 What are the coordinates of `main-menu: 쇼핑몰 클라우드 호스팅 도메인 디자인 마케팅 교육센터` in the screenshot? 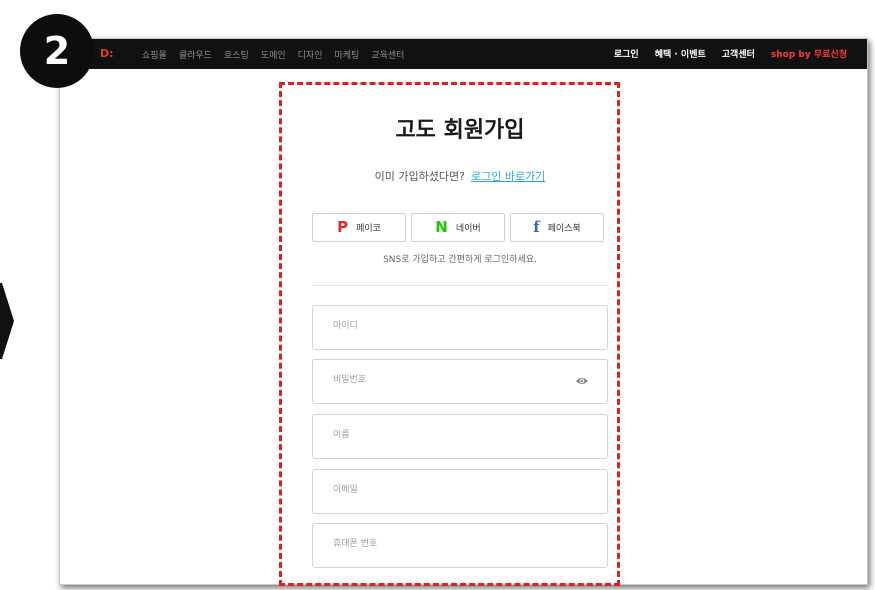 It's located at (273, 54).